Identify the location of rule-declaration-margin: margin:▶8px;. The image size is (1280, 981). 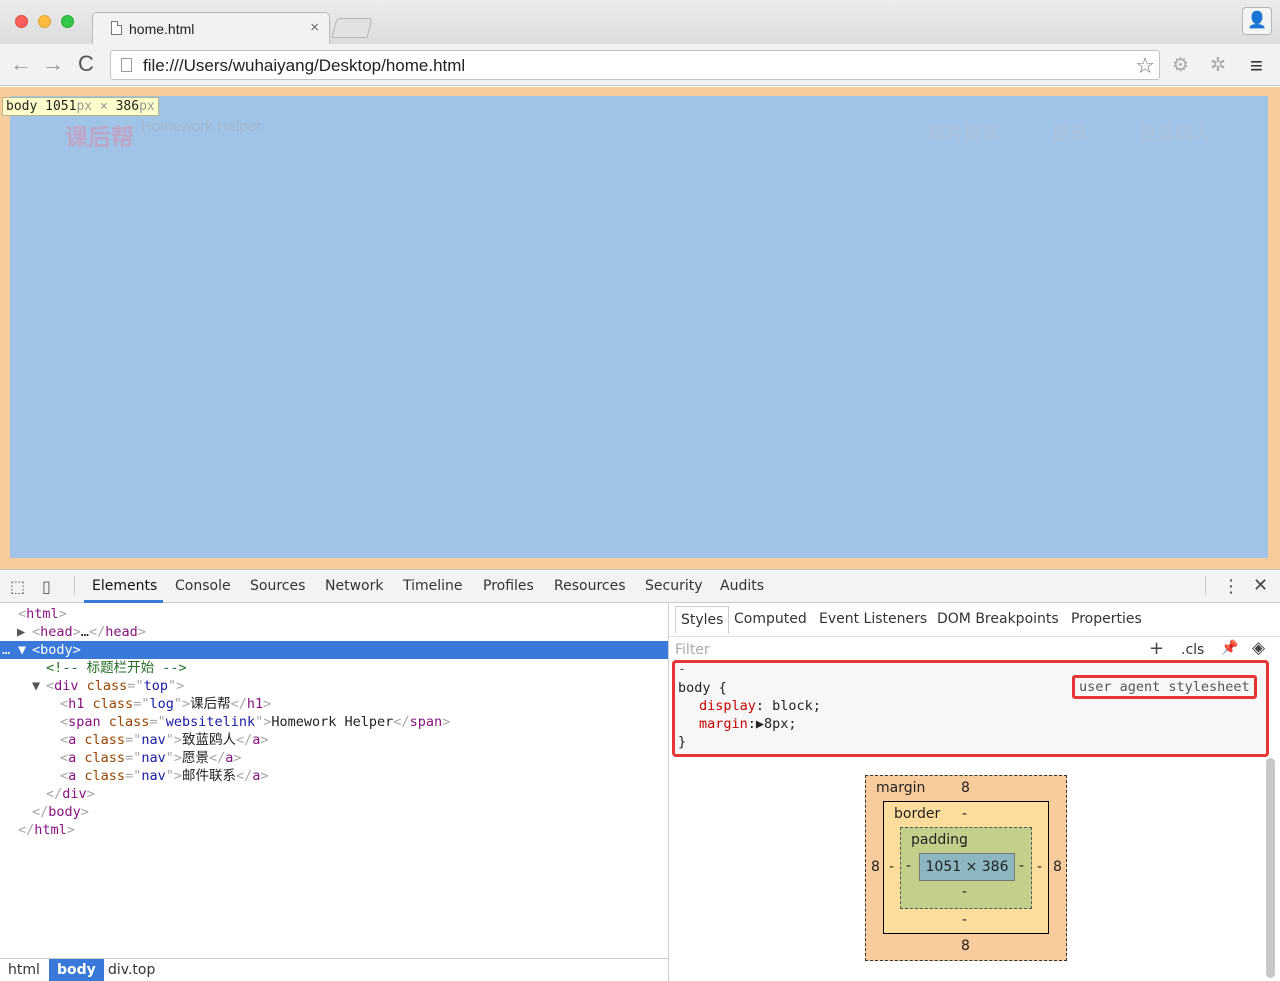
(748, 724).